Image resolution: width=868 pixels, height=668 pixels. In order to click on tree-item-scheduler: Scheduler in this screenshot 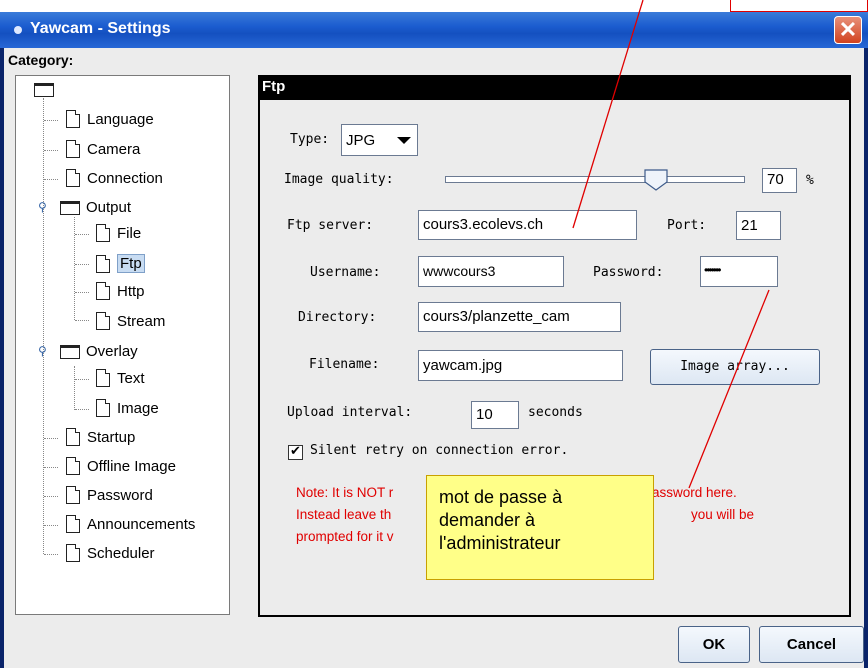, I will do `click(110, 553)`.